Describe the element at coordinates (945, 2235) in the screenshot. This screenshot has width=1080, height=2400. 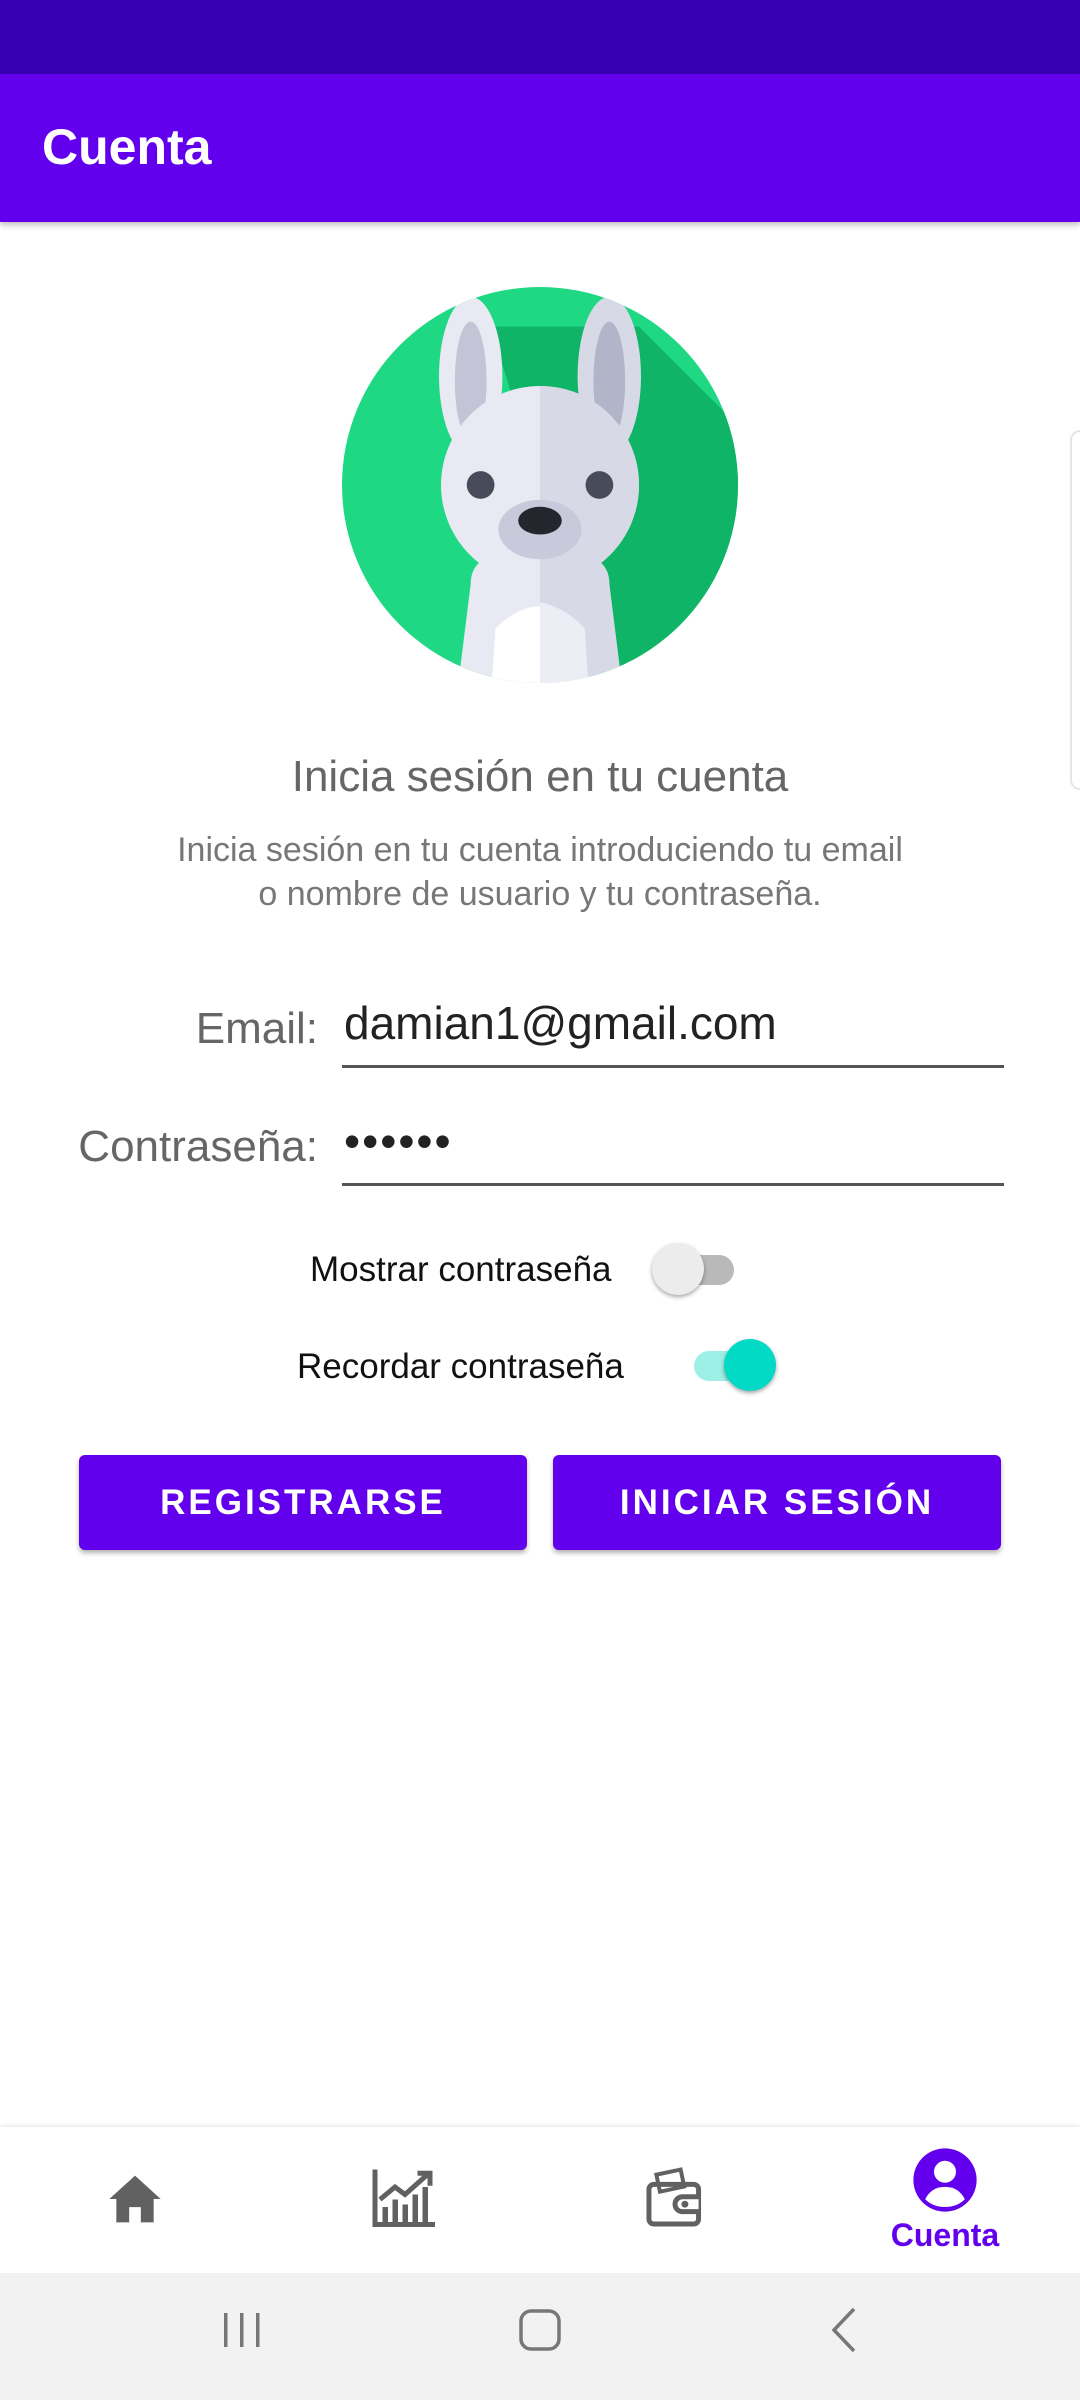
I see `nav-label-account: Cuenta` at that location.